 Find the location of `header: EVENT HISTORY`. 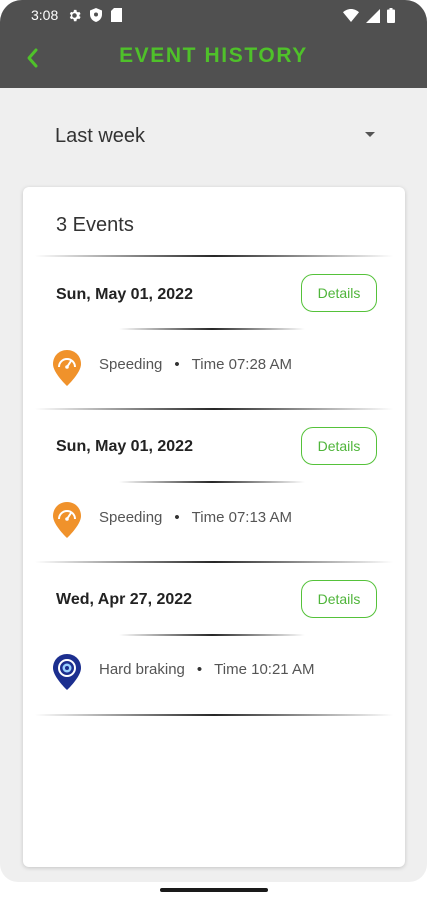

header: EVENT HISTORY is located at coordinates (213, 59).